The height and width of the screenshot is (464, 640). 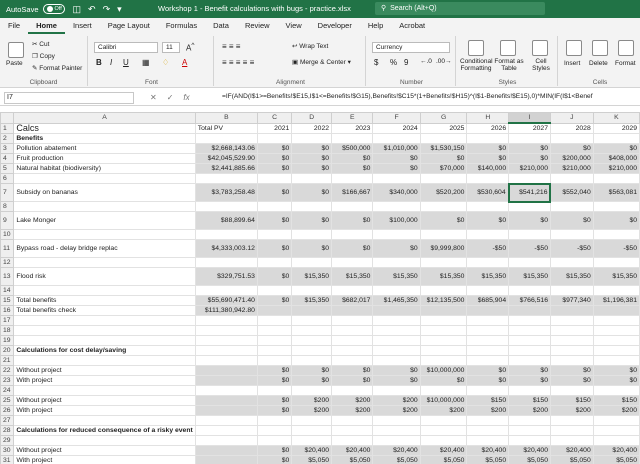 What do you see at coordinates (77, 9) in the screenshot?
I see `save-icon: ◫` at bounding box center [77, 9].